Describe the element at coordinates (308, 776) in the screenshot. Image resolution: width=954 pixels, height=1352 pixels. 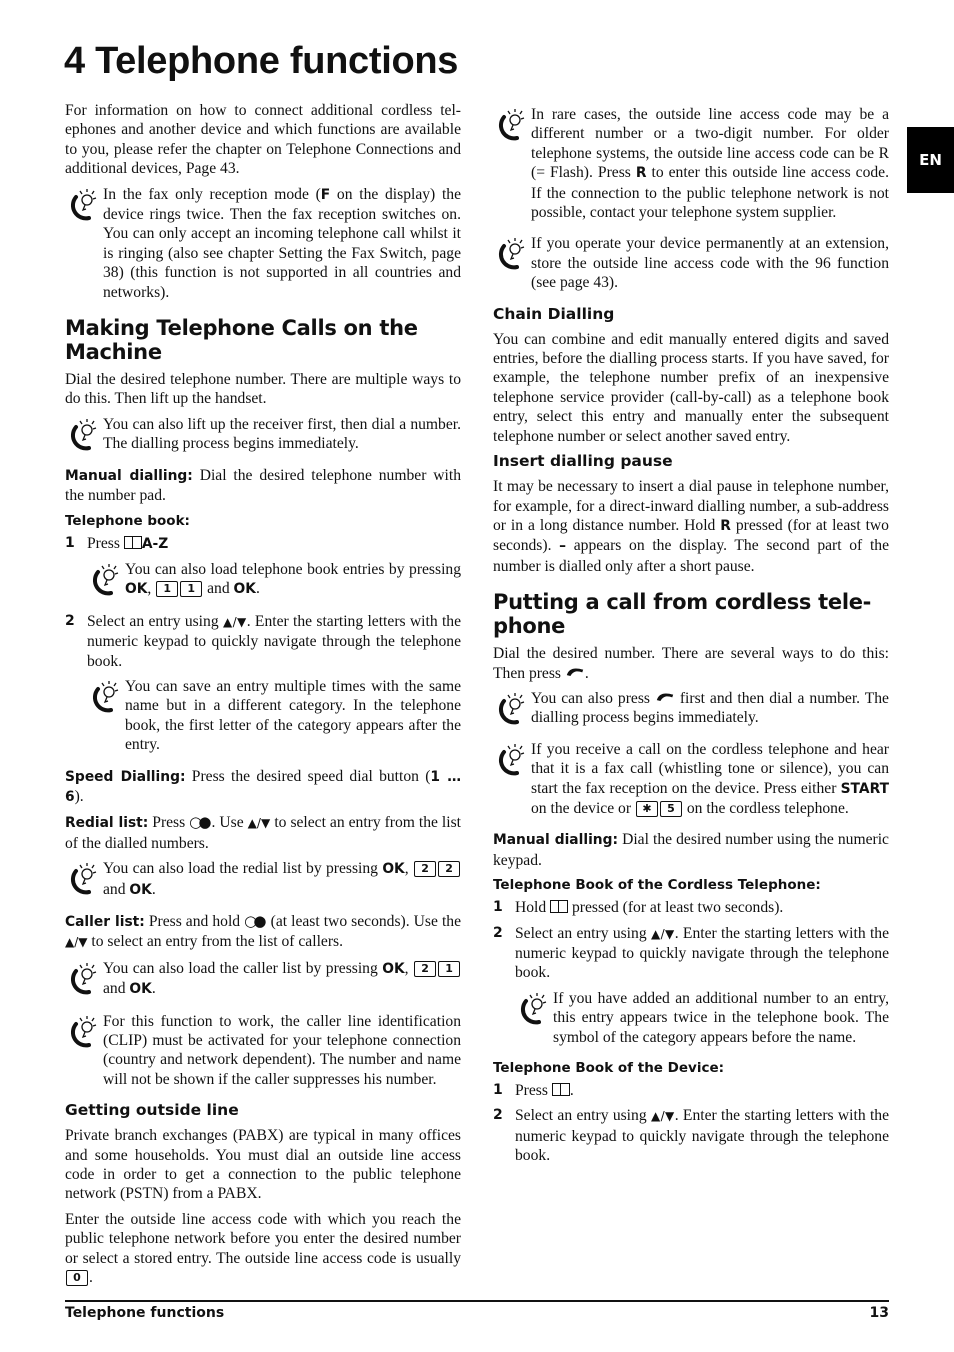
I see `text-run: Press the desired speed dial button (` at that location.